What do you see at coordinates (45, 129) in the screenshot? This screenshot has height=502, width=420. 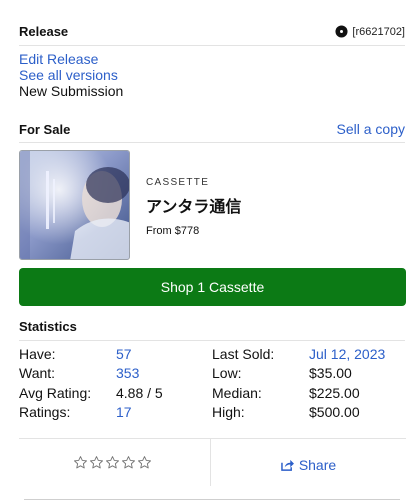 I see `for-sale-title: For Sale` at bounding box center [45, 129].